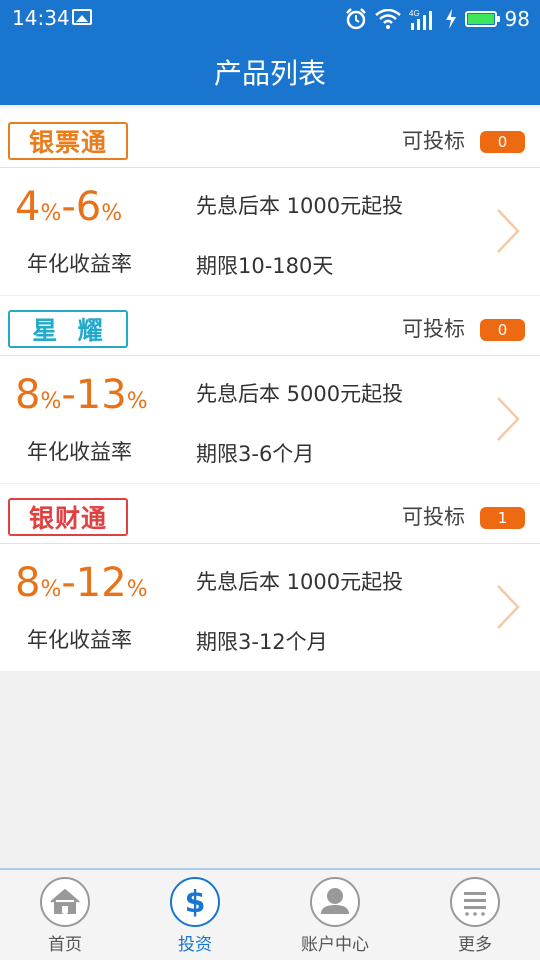 Image resolution: width=540 pixels, height=960 pixels. I want to click on network-type: 4G, so click(414, 13).